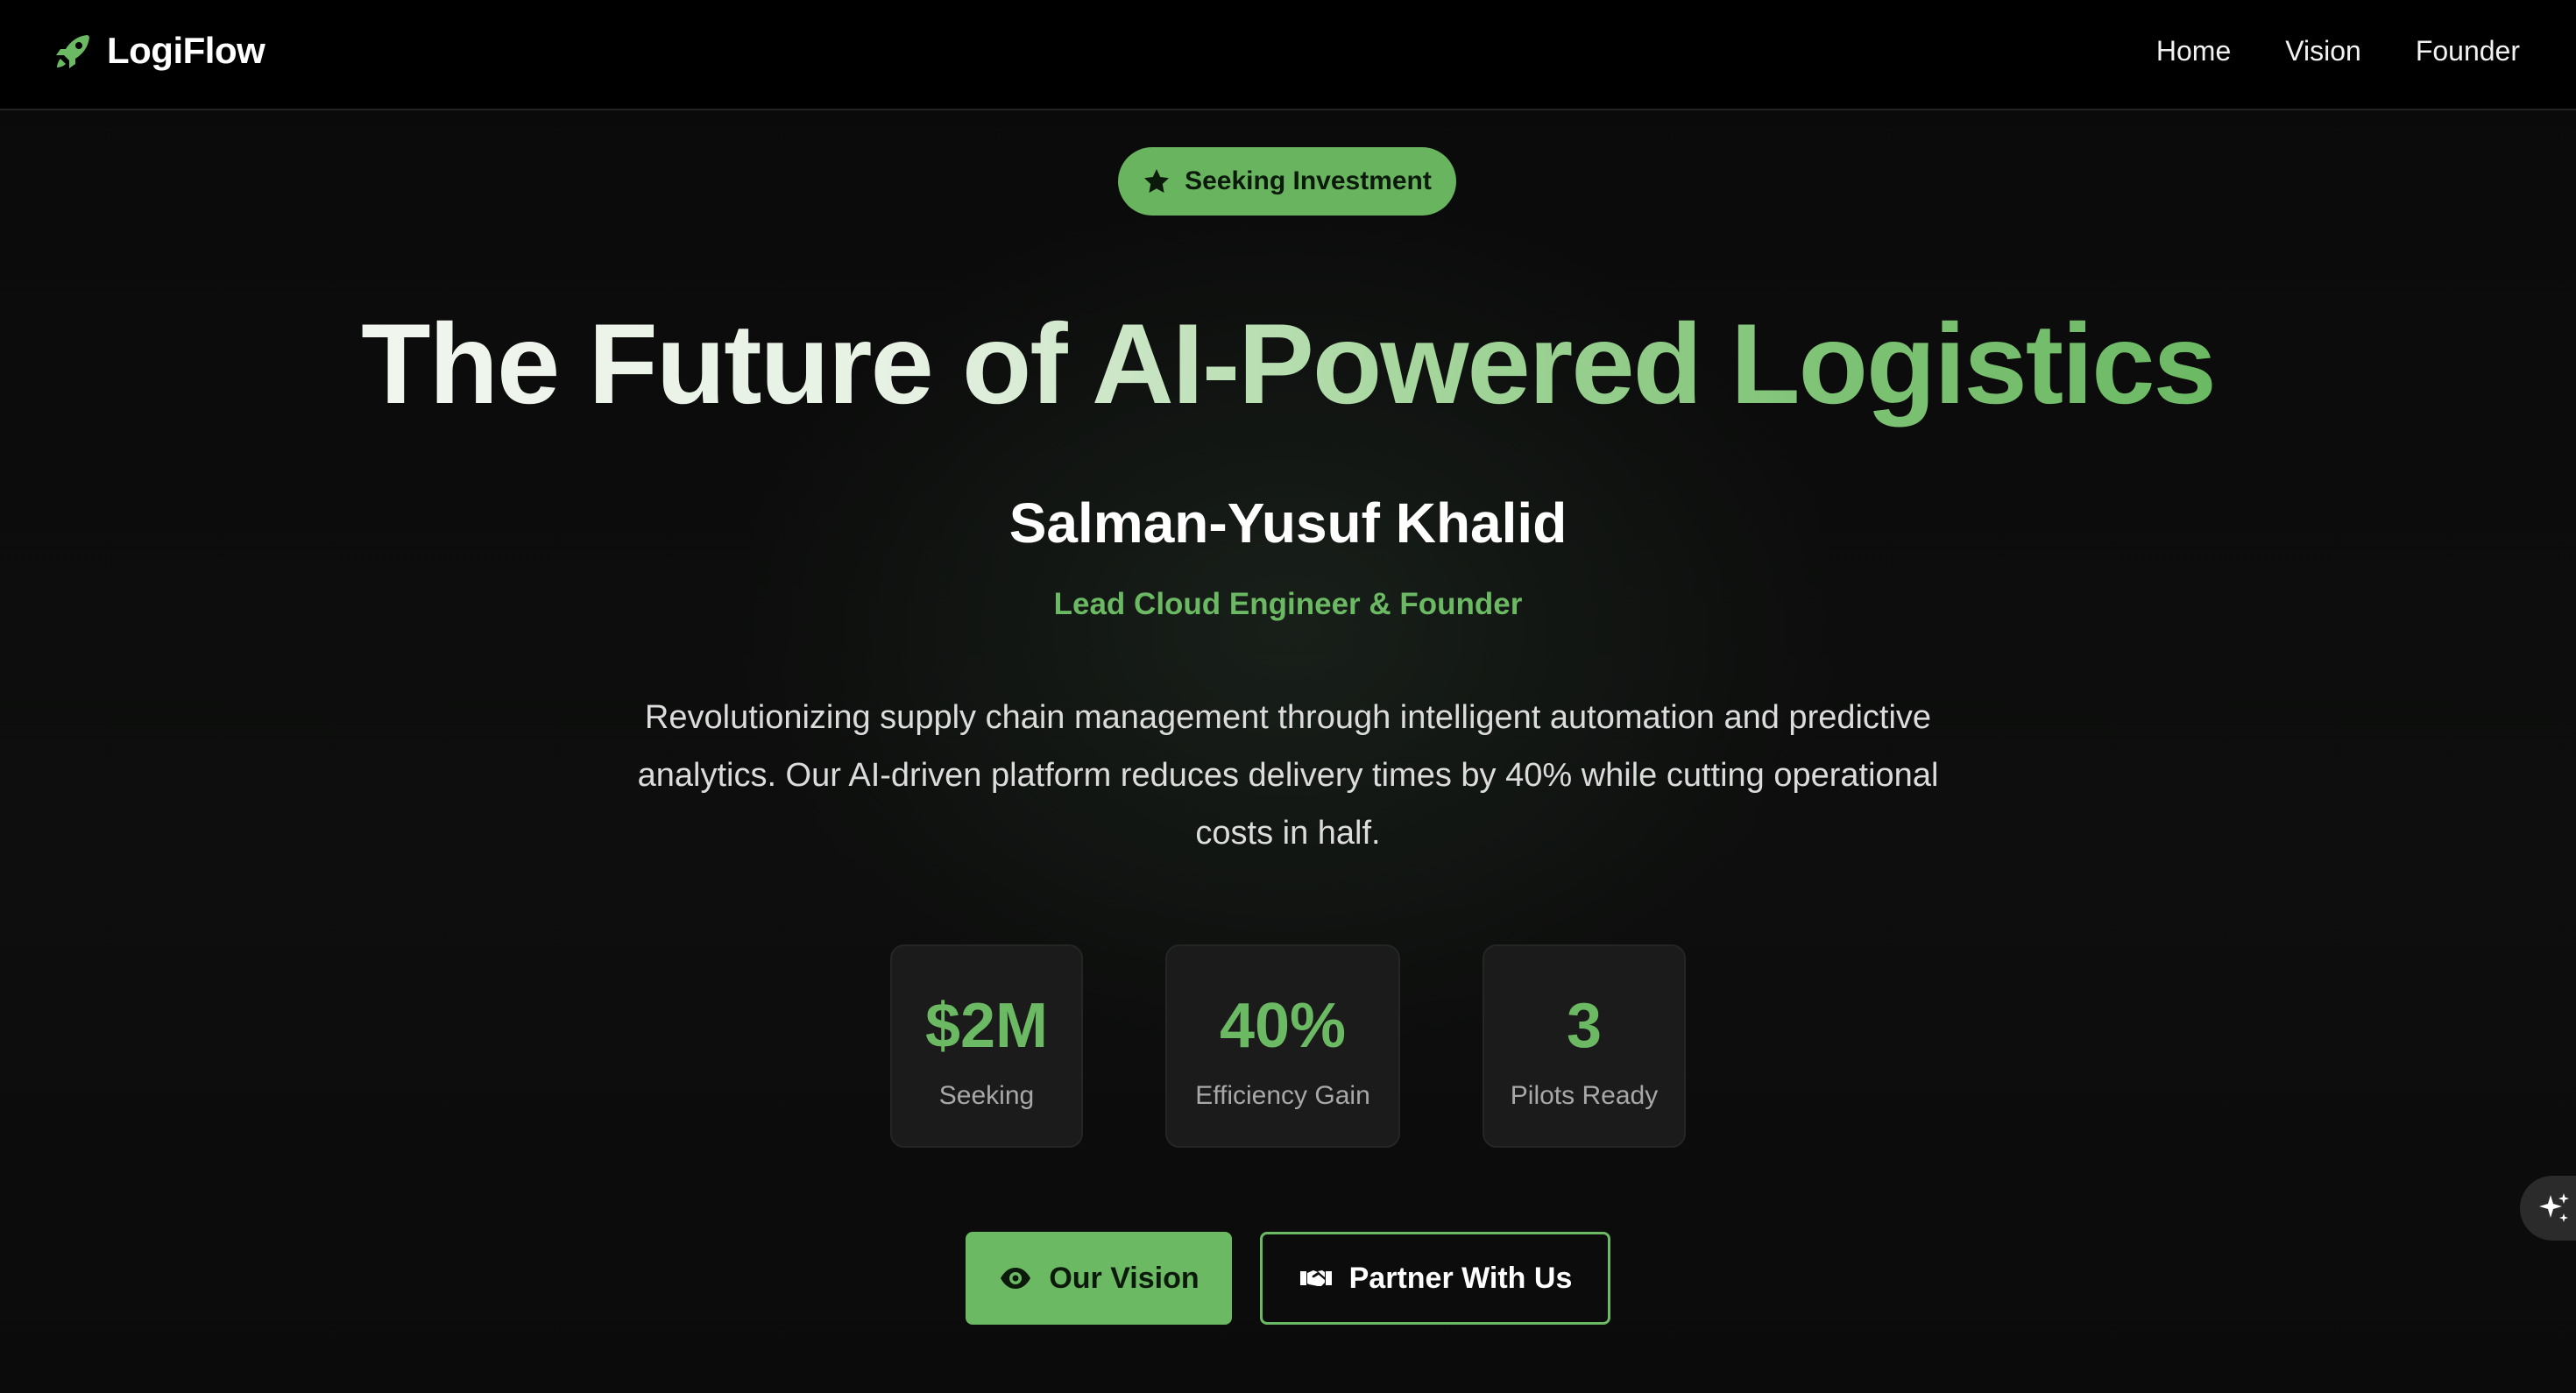  What do you see at coordinates (1283, 1026) in the screenshot?
I see `stat-value: 40%` at bounding box center [1283, 1026].